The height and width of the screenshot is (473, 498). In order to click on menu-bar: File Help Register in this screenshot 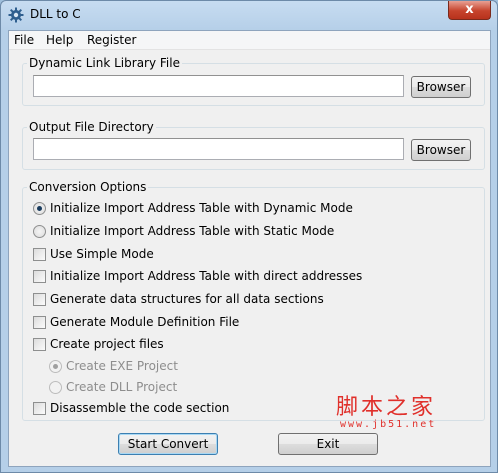, I will do `click(249, 40)`.